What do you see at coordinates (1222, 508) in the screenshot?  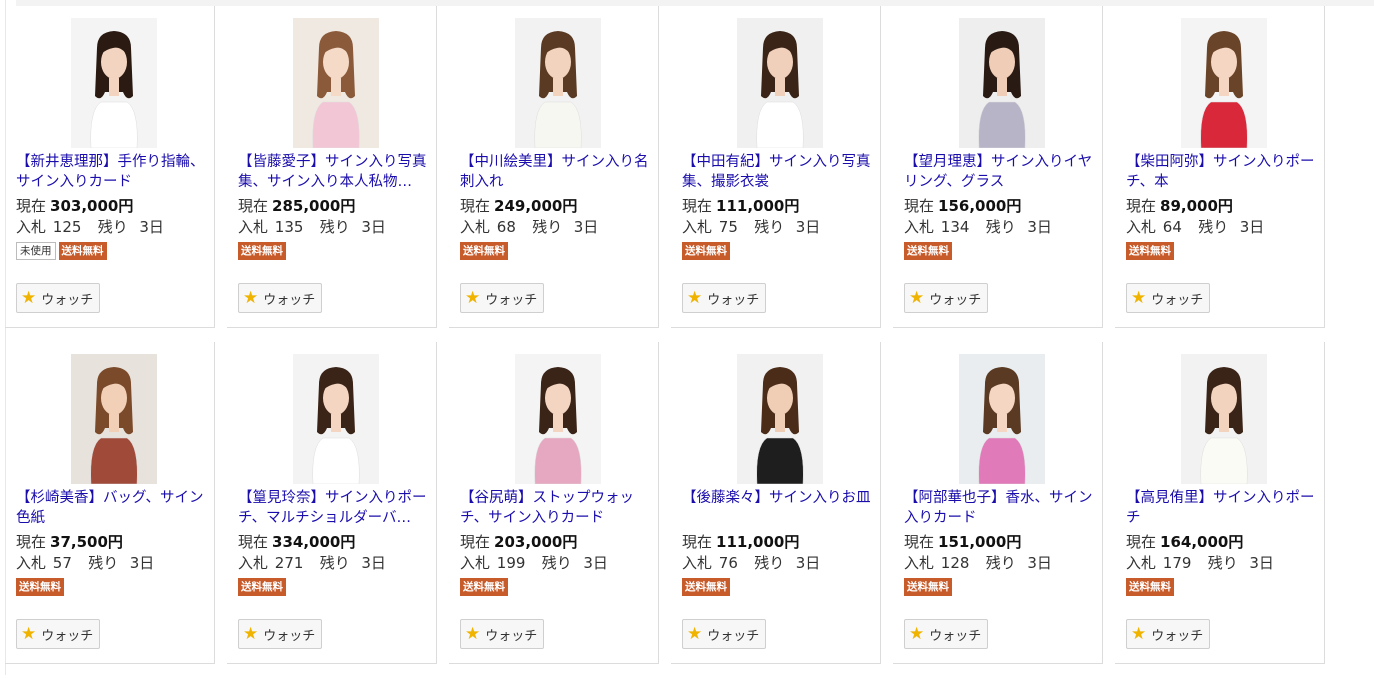 I see `item-title-link: 【高見侑里】サイン入りポーチ` at bounding box center [1222, 508].